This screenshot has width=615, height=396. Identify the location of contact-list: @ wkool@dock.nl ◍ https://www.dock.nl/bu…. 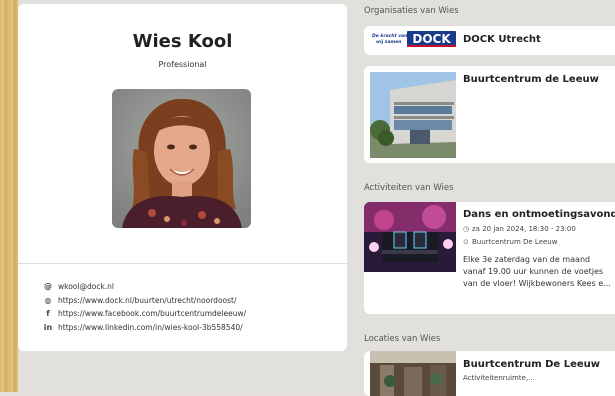
(144, 307).